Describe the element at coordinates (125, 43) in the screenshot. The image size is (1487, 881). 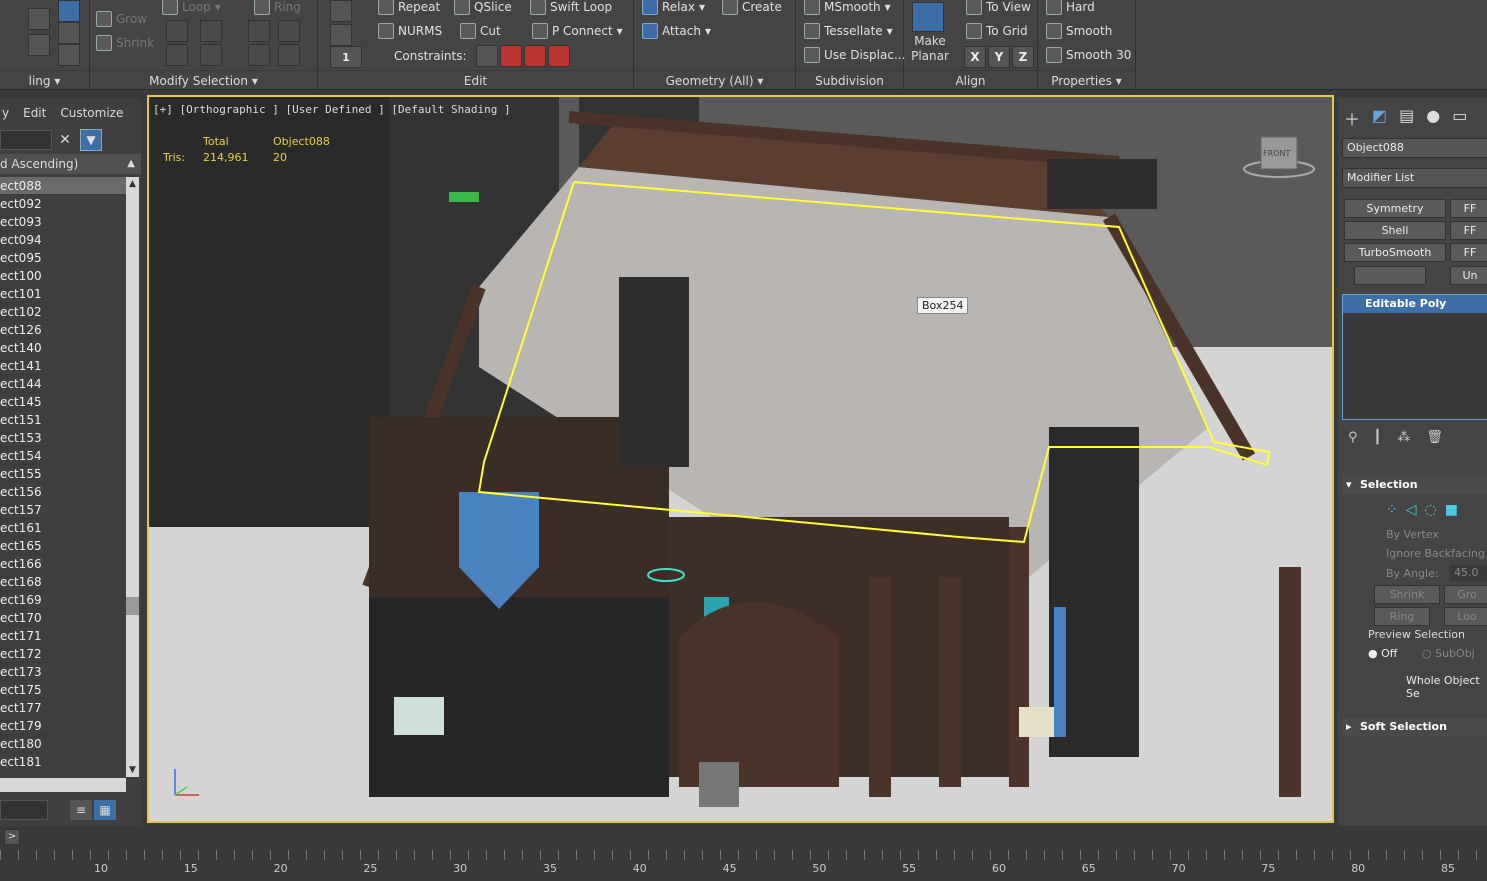
I see `shrink-button: Shrink` at that location.